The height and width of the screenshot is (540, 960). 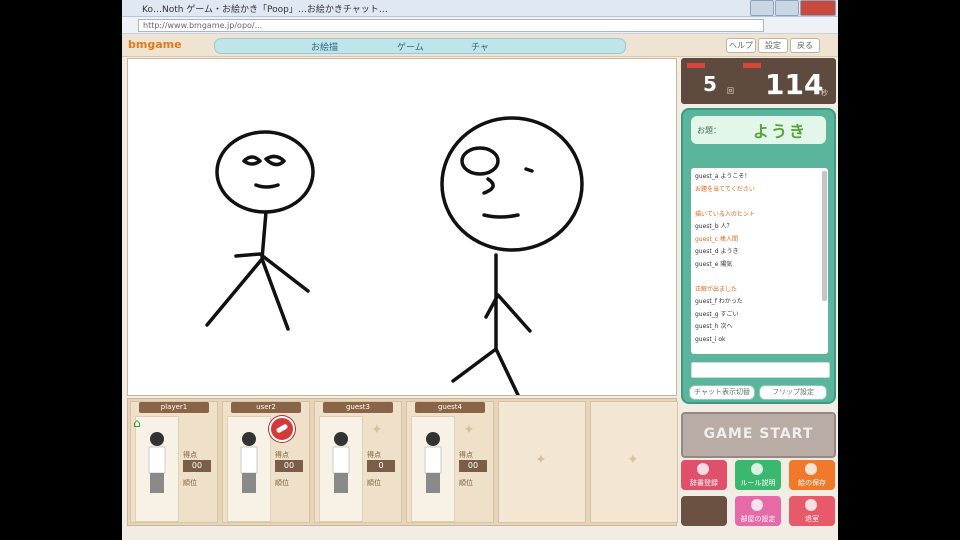 I want to click on chat-message: guest_i ok, so click(x=710, y=339).